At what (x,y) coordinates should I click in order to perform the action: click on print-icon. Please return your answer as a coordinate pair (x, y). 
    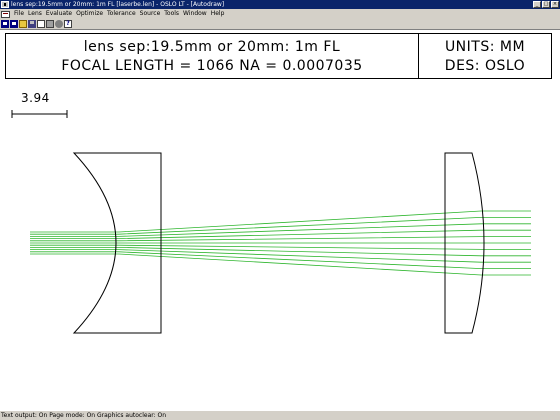
    Looking at the image, I should click on (50, 24).